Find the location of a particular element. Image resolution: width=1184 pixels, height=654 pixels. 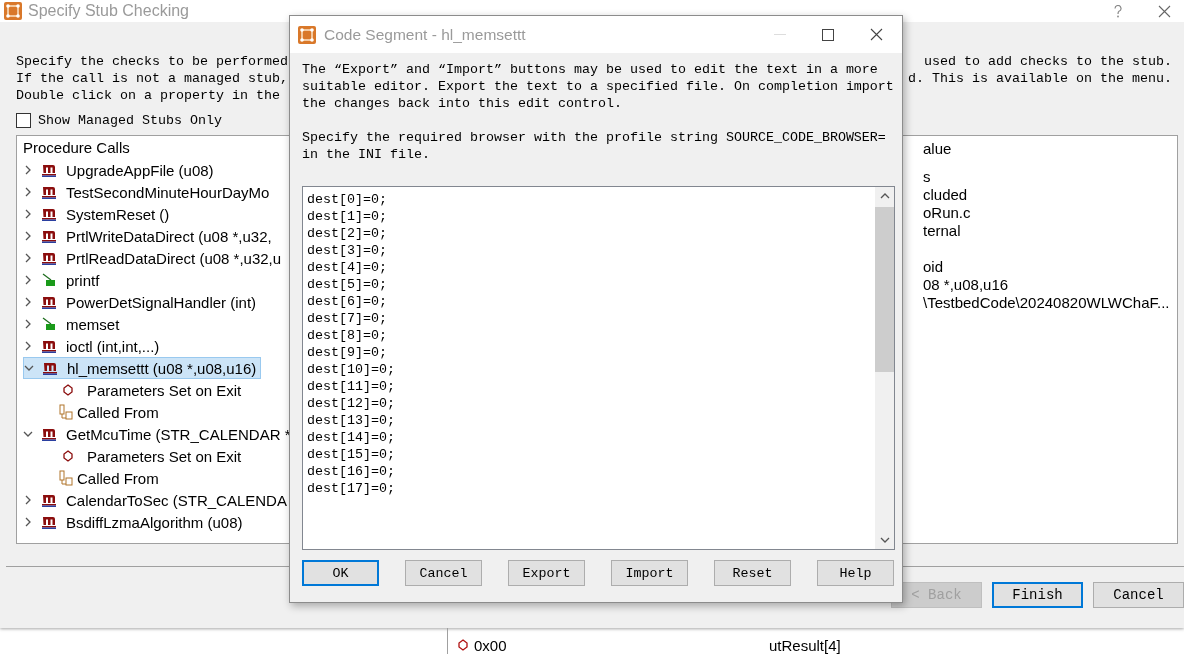

column-header: Procedure Calls is located at coordinates (76, 148).